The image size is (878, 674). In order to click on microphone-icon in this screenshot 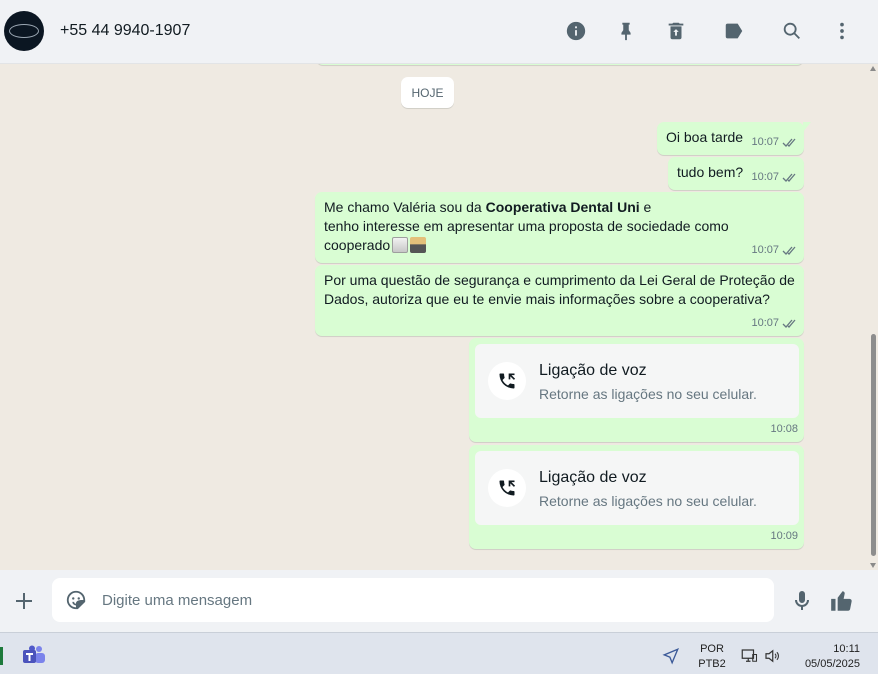, I will do `click(802, 600)`.